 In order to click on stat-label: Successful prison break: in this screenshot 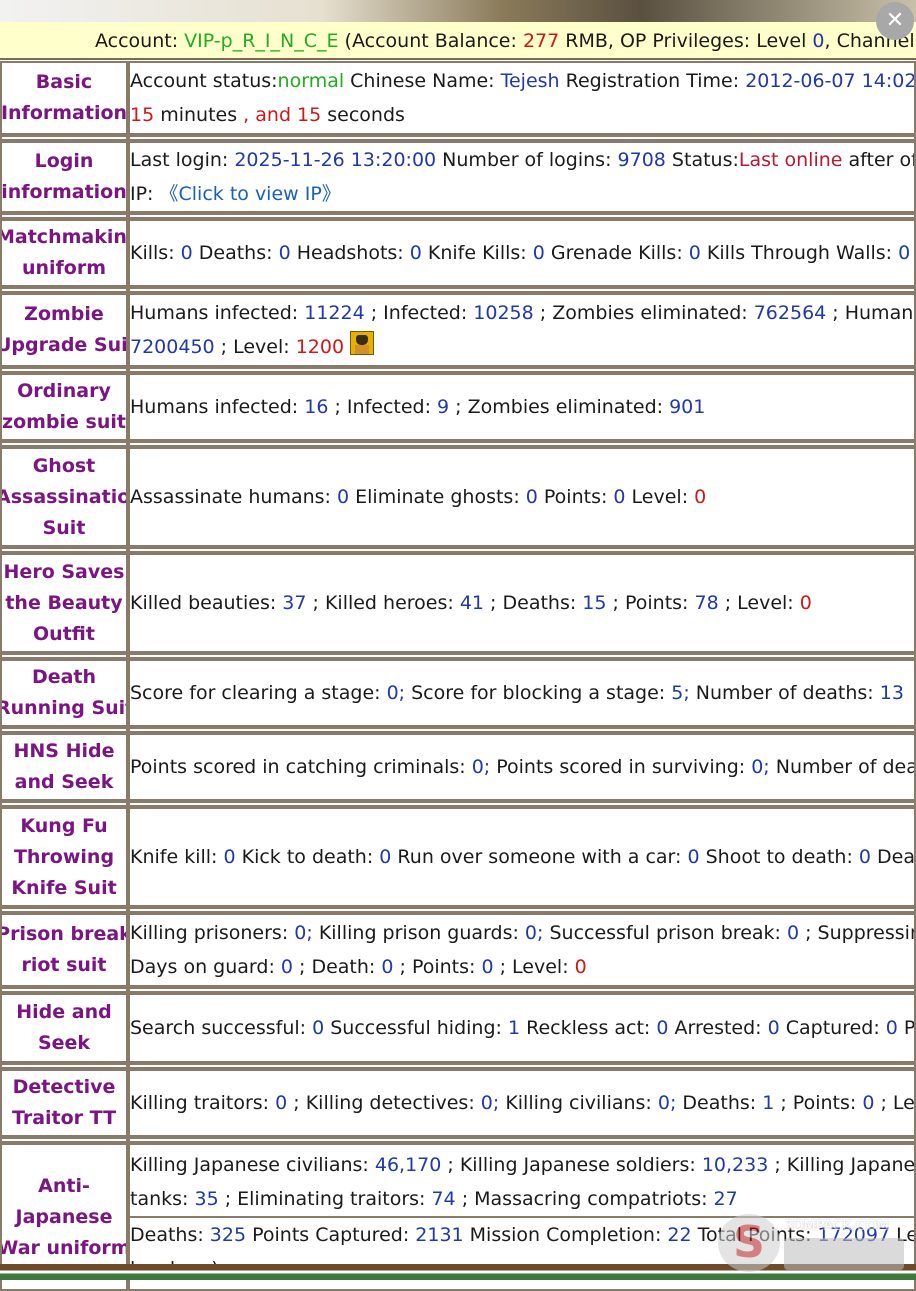, I will do `click(665, 933)`.